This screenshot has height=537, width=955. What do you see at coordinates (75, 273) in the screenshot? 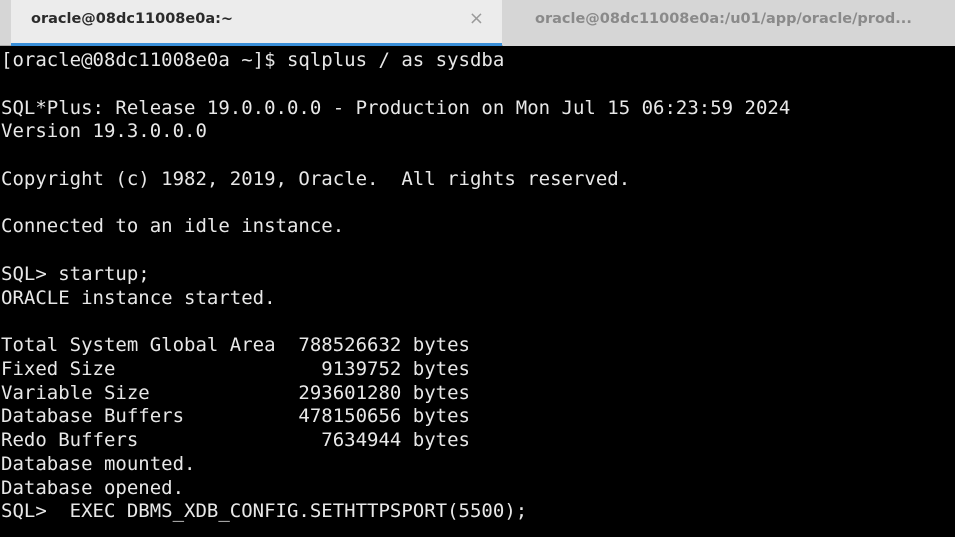
I see `terminal-line: SQL> startup;` at bounding box center [75, 273].